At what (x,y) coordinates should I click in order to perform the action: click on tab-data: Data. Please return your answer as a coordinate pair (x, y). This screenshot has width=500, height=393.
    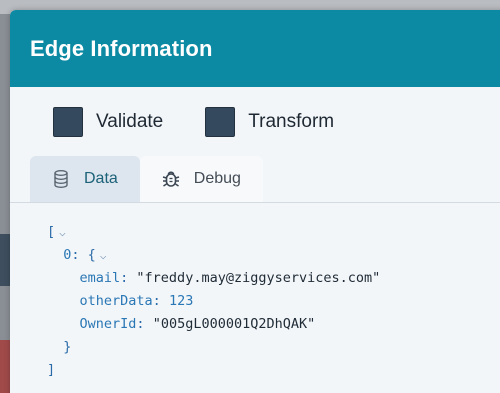
    Looking at the image, I should click on (85, 179).